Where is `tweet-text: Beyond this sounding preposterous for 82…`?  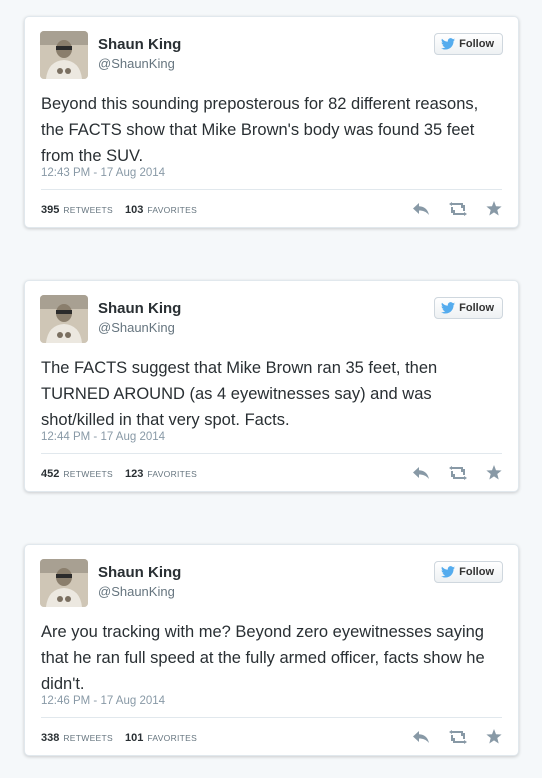 tweet-text: Beyond this sounding preposterous for 82… is located at coordinates (260, 130).